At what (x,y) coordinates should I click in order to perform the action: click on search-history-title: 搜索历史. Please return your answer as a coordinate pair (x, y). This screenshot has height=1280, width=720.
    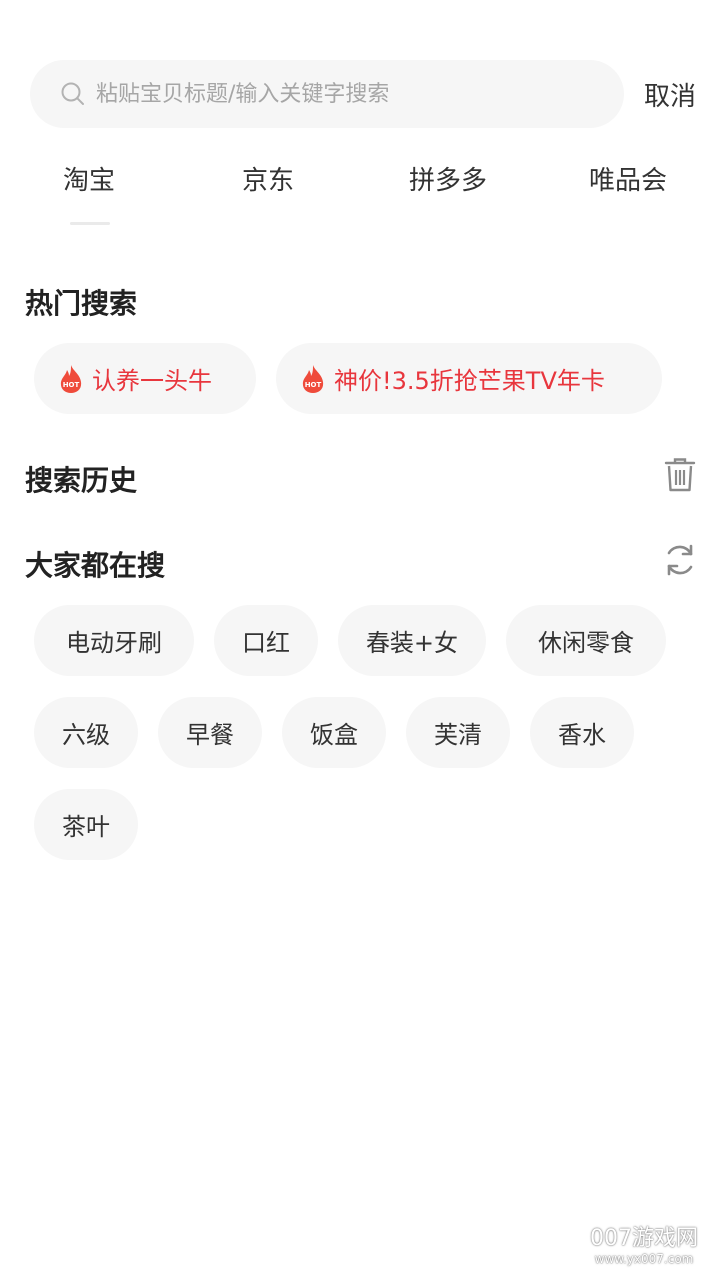
    Looking at the image, I should click on (81, 480).